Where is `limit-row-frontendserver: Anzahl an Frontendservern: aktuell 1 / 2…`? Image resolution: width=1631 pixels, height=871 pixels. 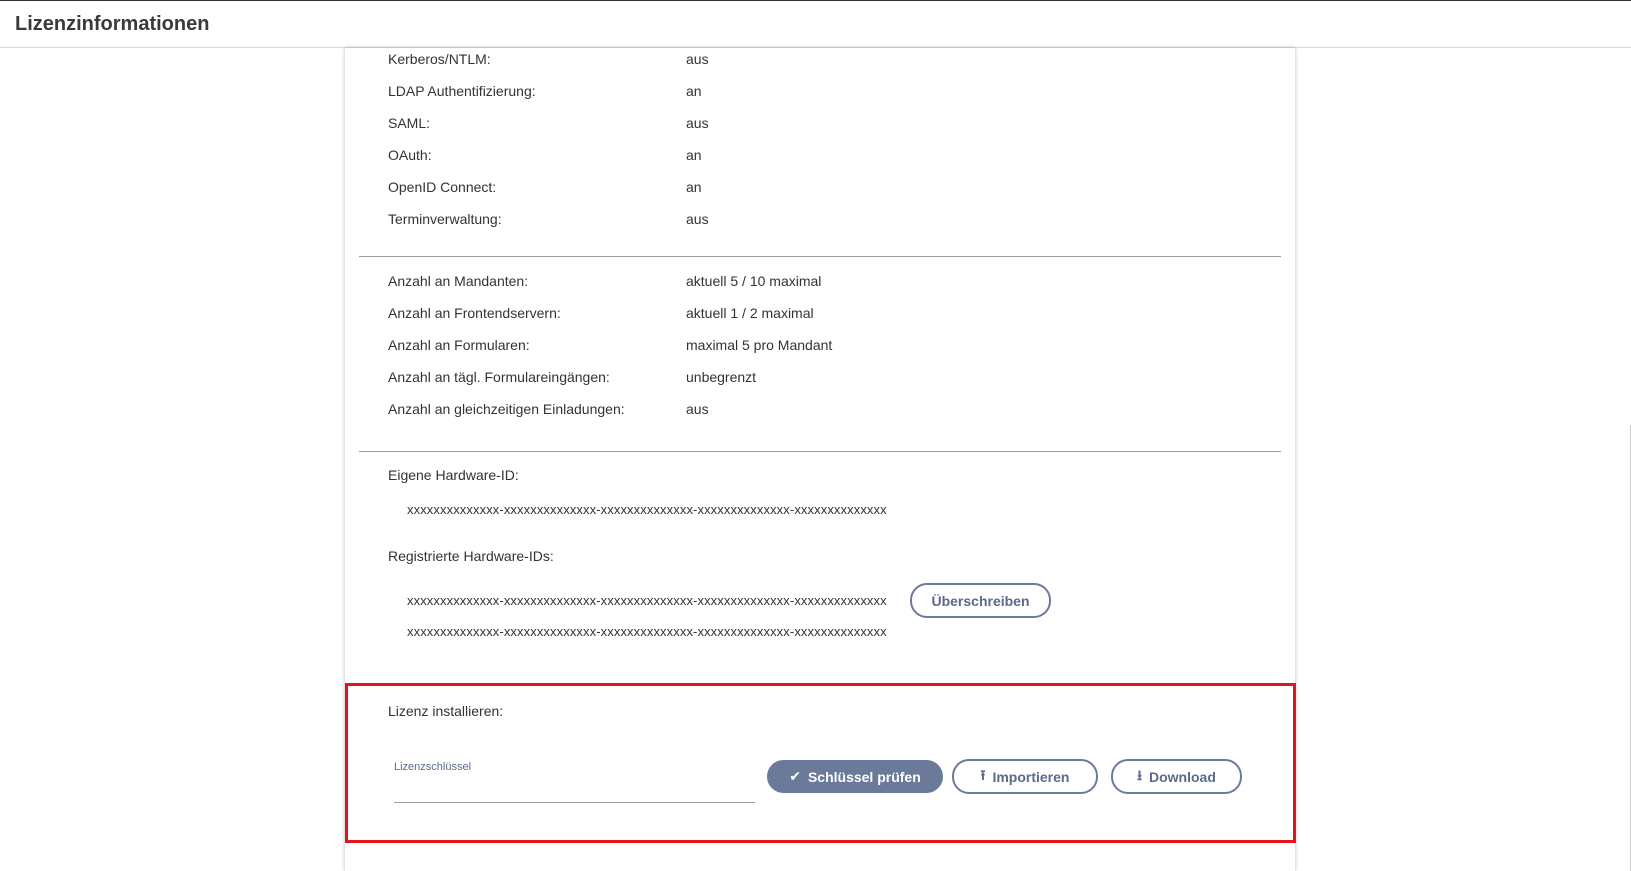 limit-row-frontendserver: Anzahl an Frontendservern: aktuell 1 / 2… is located at coordinates (601, 313).